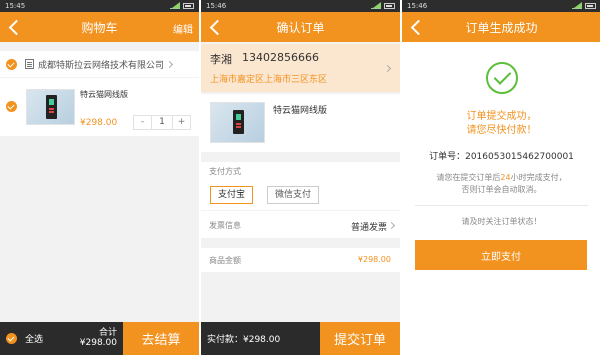 The width and height of the screenshot is (600, 355). I want to click on item-checkbox-icon, so click(11, 106).